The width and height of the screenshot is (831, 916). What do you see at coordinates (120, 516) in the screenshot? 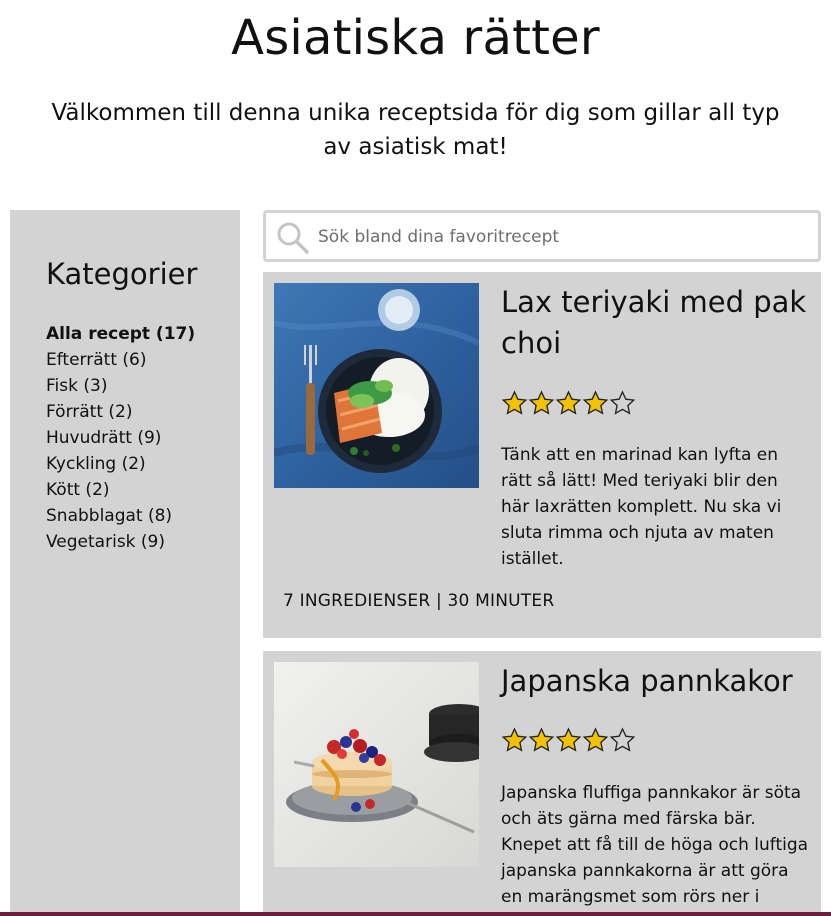
I see `category-item-quick: Snabblagat (8)` at bounding box center [120, 516].